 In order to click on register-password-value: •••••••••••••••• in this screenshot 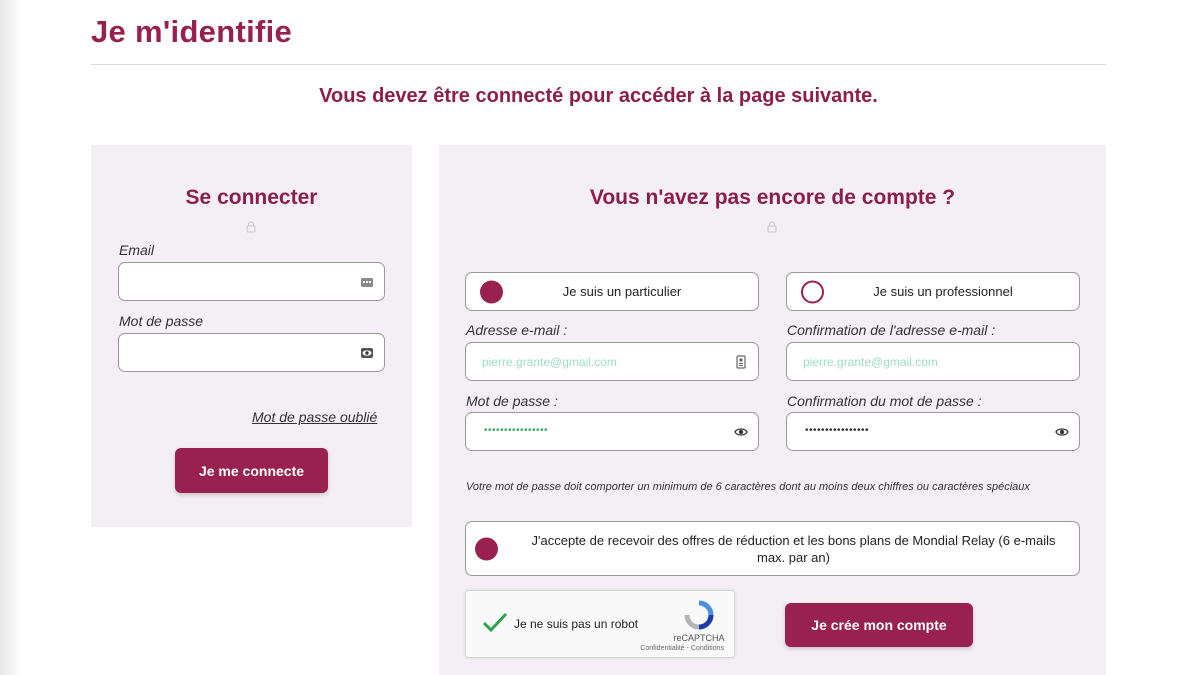, I will do `click(516, 430)`.